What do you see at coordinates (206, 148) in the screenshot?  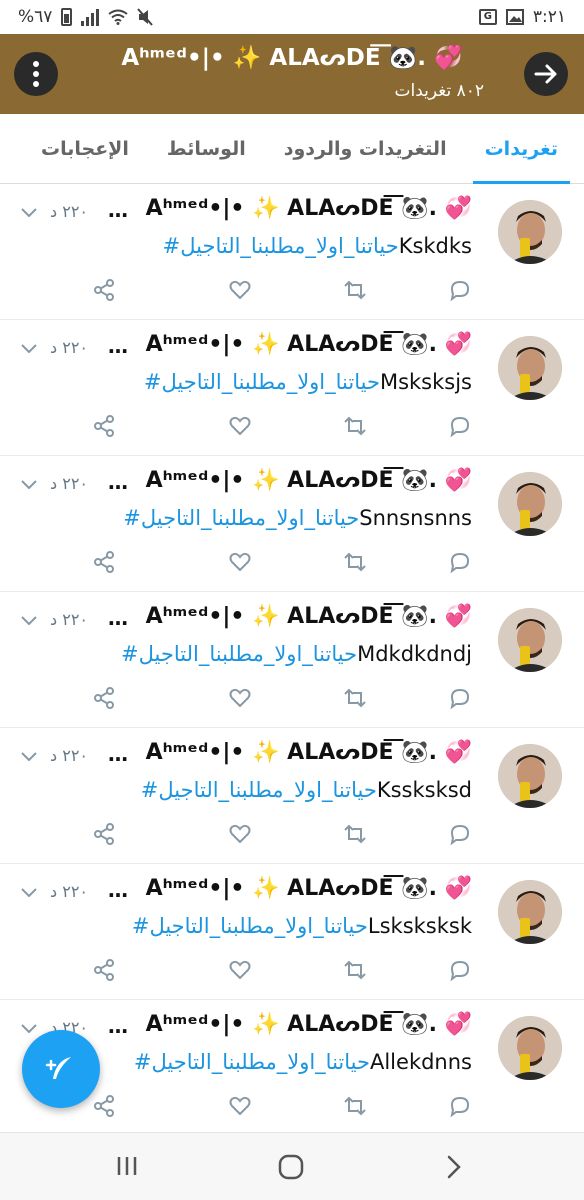 I see `tab-media: الوسائط` at bounding box center [206, 148].